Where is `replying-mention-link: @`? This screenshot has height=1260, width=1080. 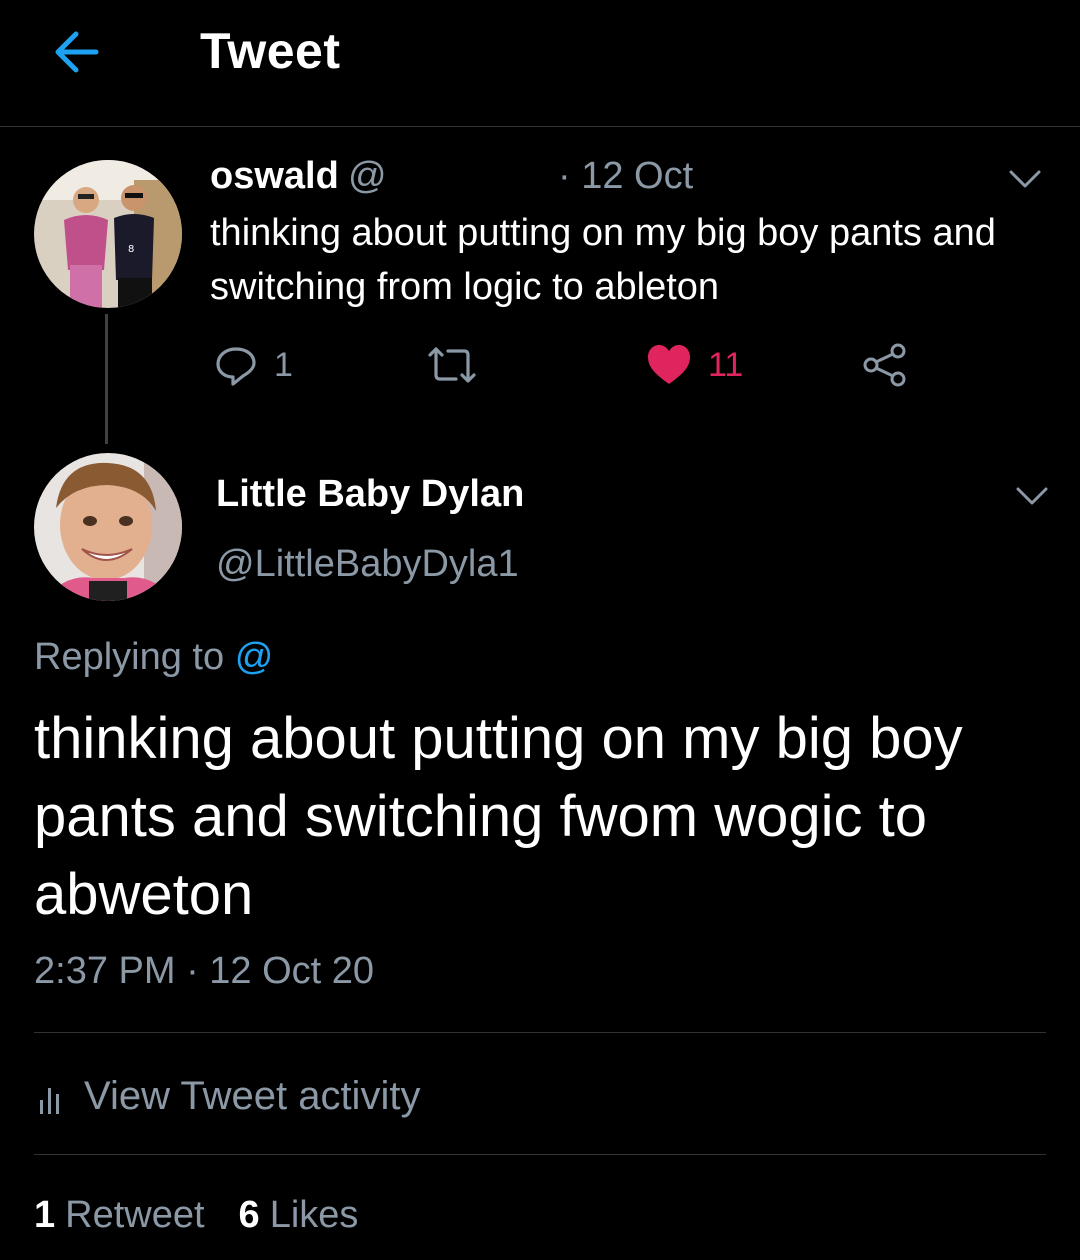 replying-mention-link: @ is located at coordinates (254, 657).